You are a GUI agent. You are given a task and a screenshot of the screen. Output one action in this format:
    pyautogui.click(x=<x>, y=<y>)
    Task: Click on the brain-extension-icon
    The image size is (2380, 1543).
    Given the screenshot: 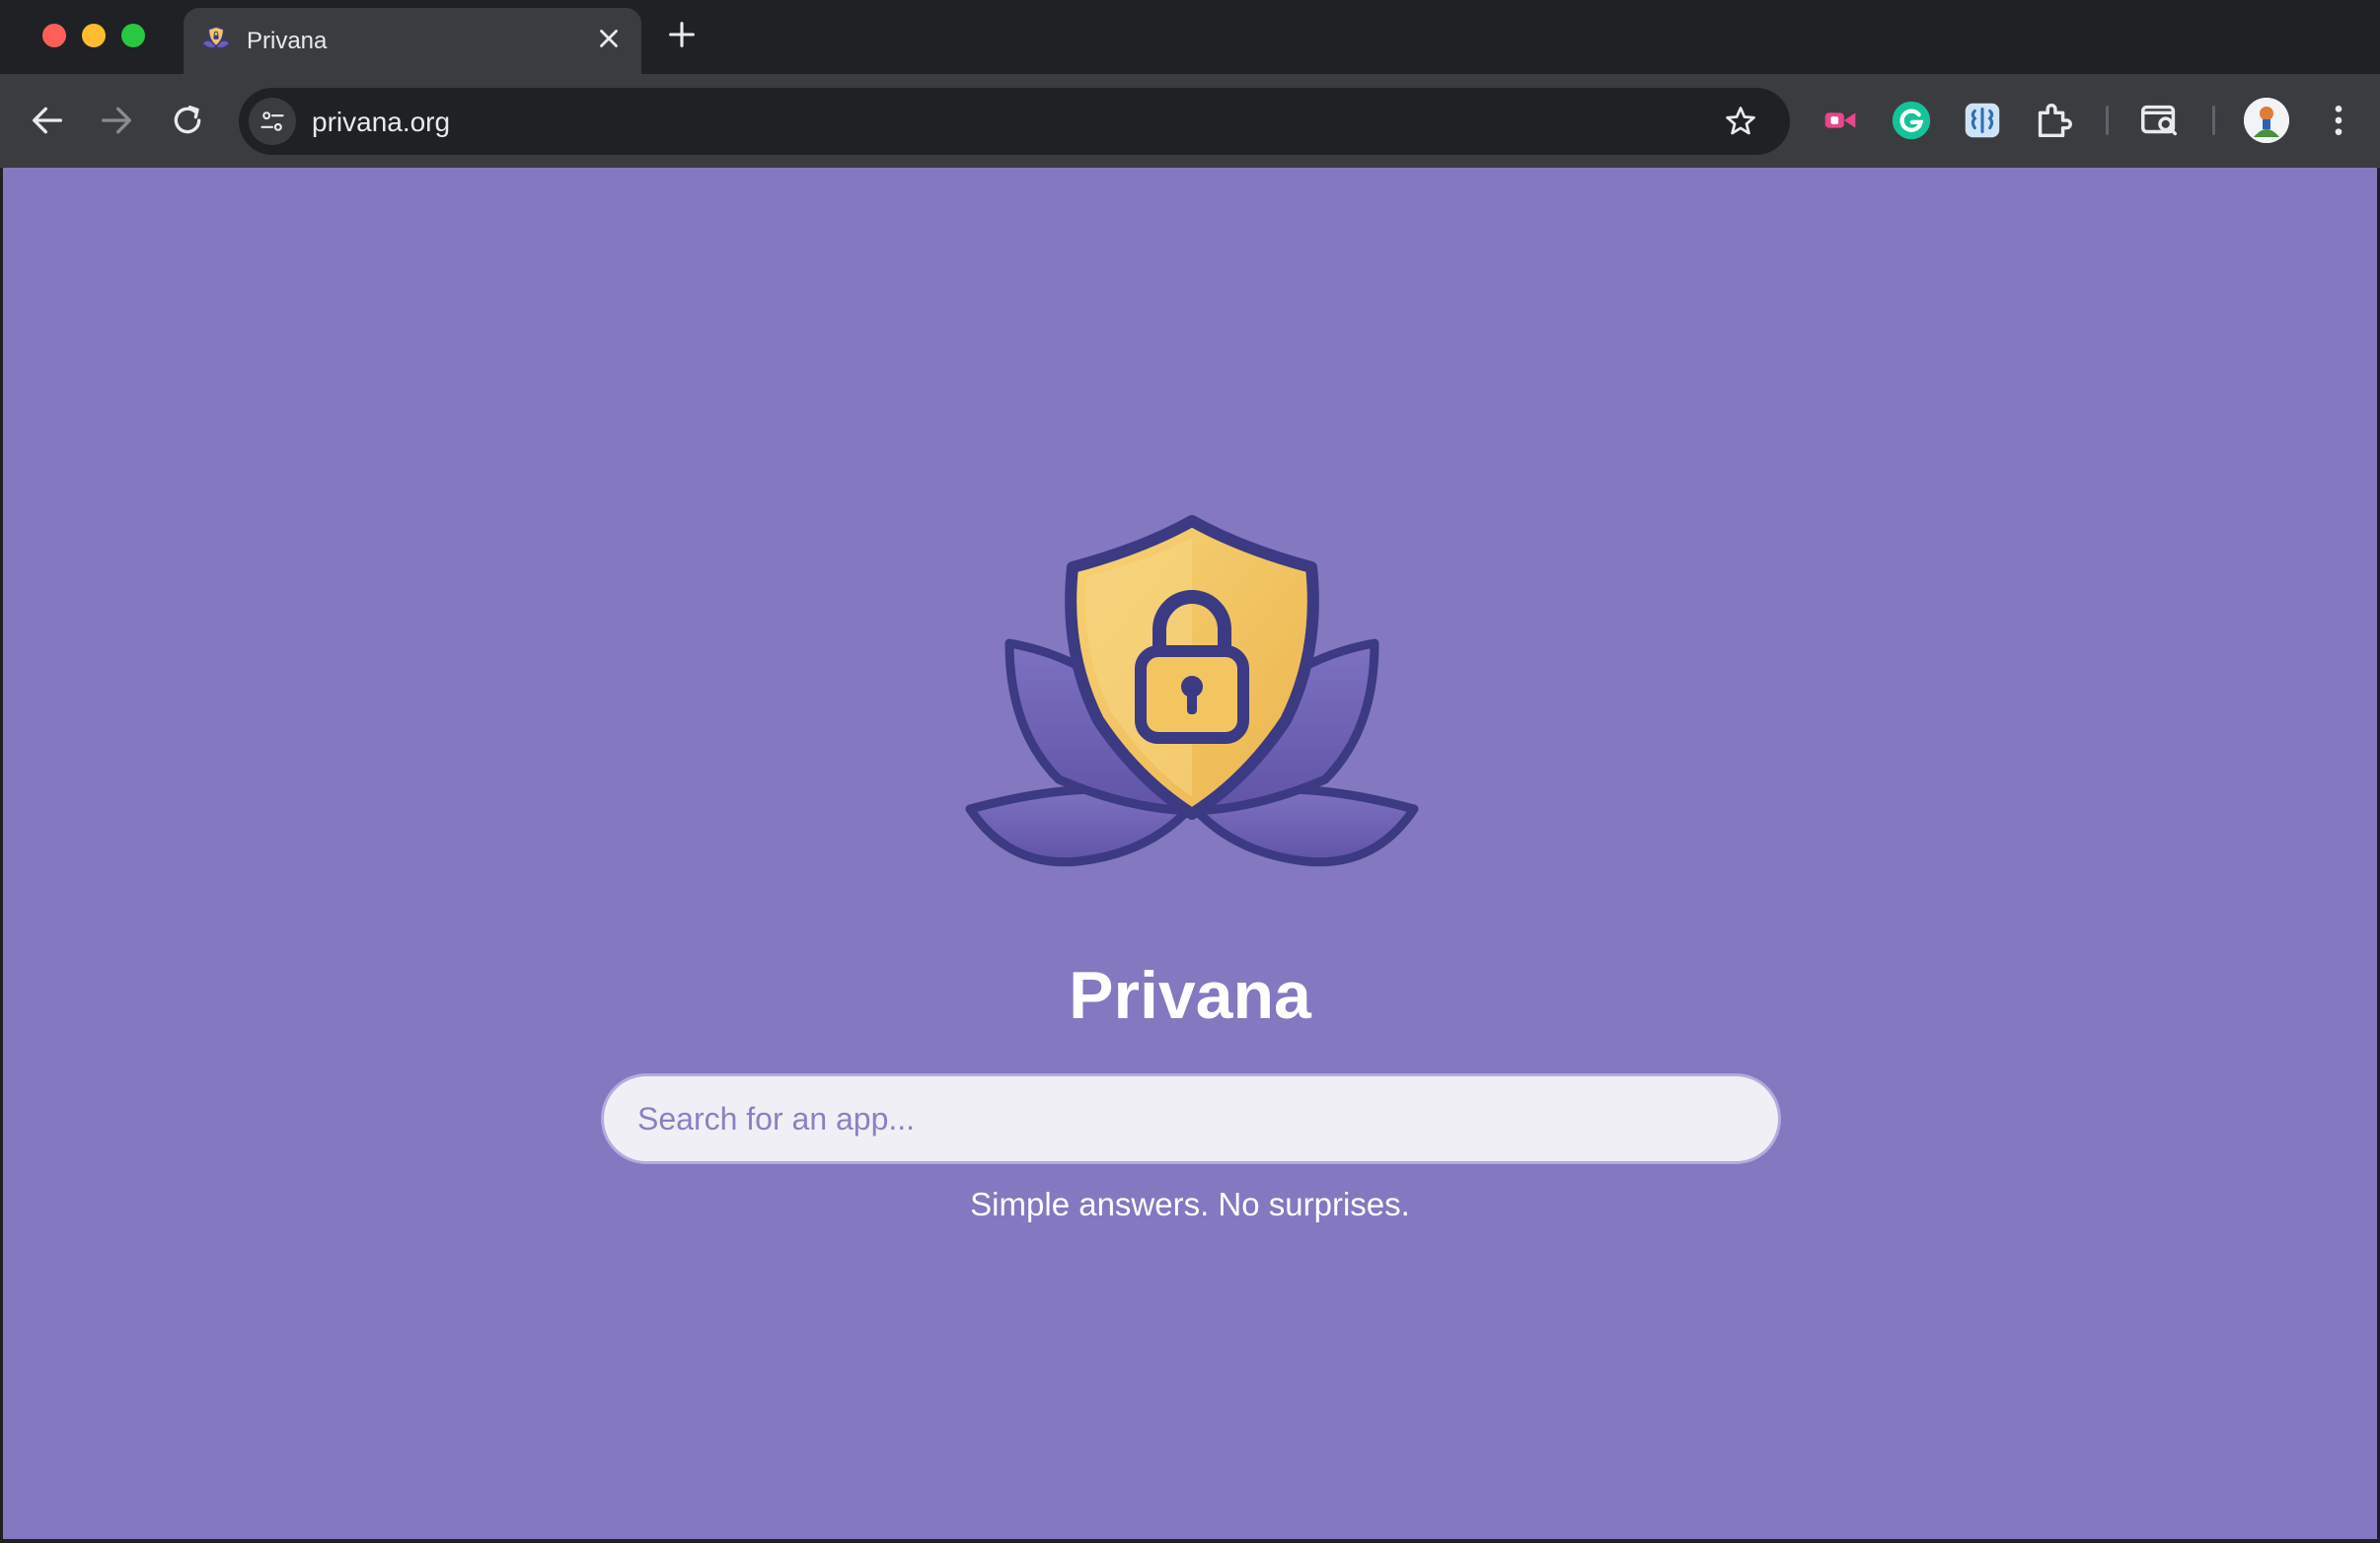 What is the action you would take?
    pyautogui.click(x=1982, y=120)
    